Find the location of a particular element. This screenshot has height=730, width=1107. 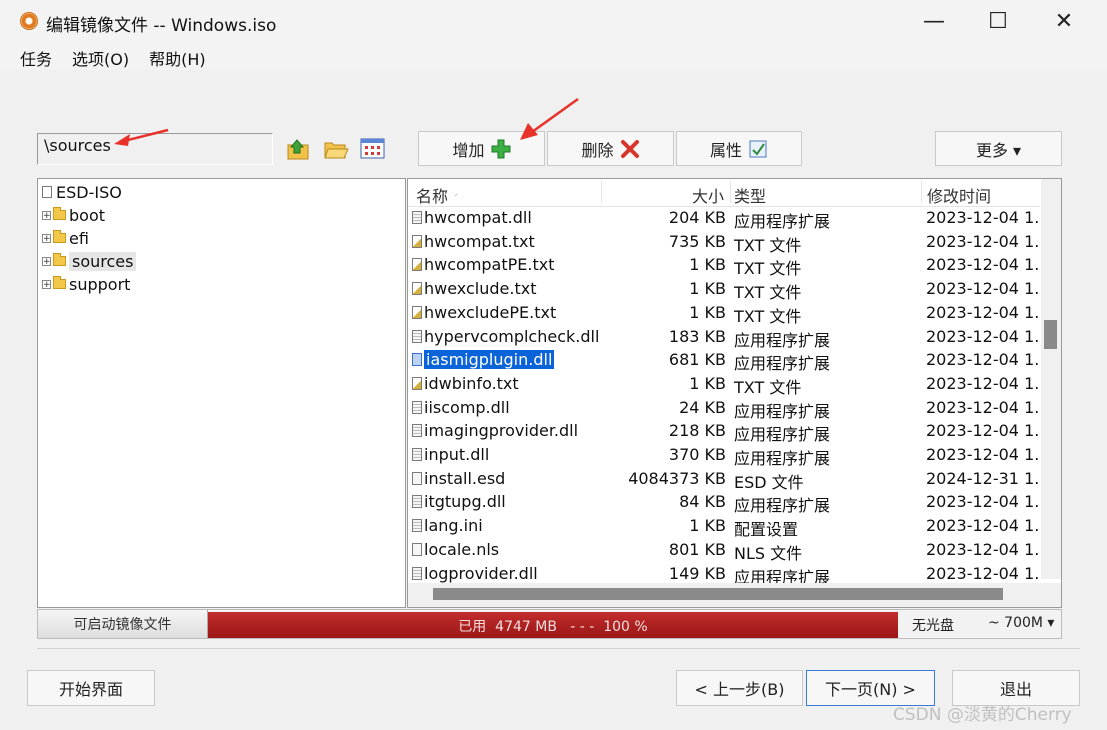

file-name-cell: hypervcomplcheck.dll is located at coordinates (505, 336).